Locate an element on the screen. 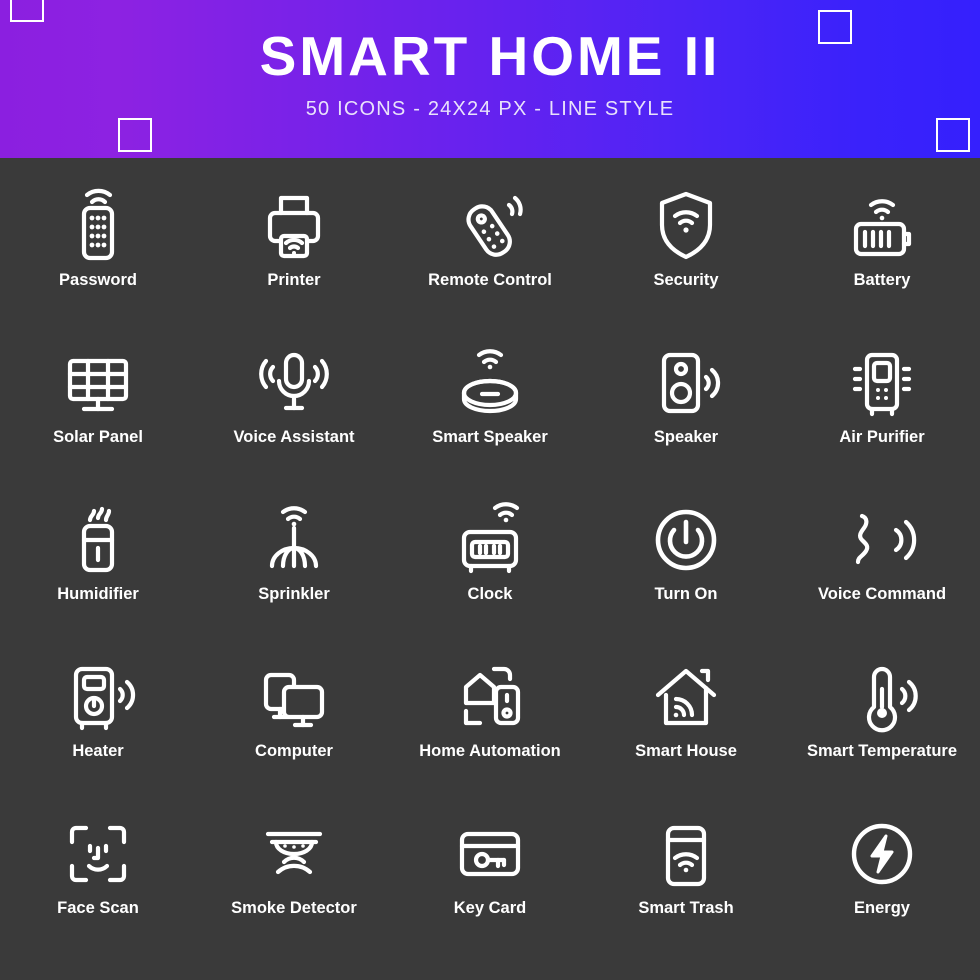 The height and width of the screenshot is (980, 980). icon-cell-password: Password is located at coordinates (98, 258).